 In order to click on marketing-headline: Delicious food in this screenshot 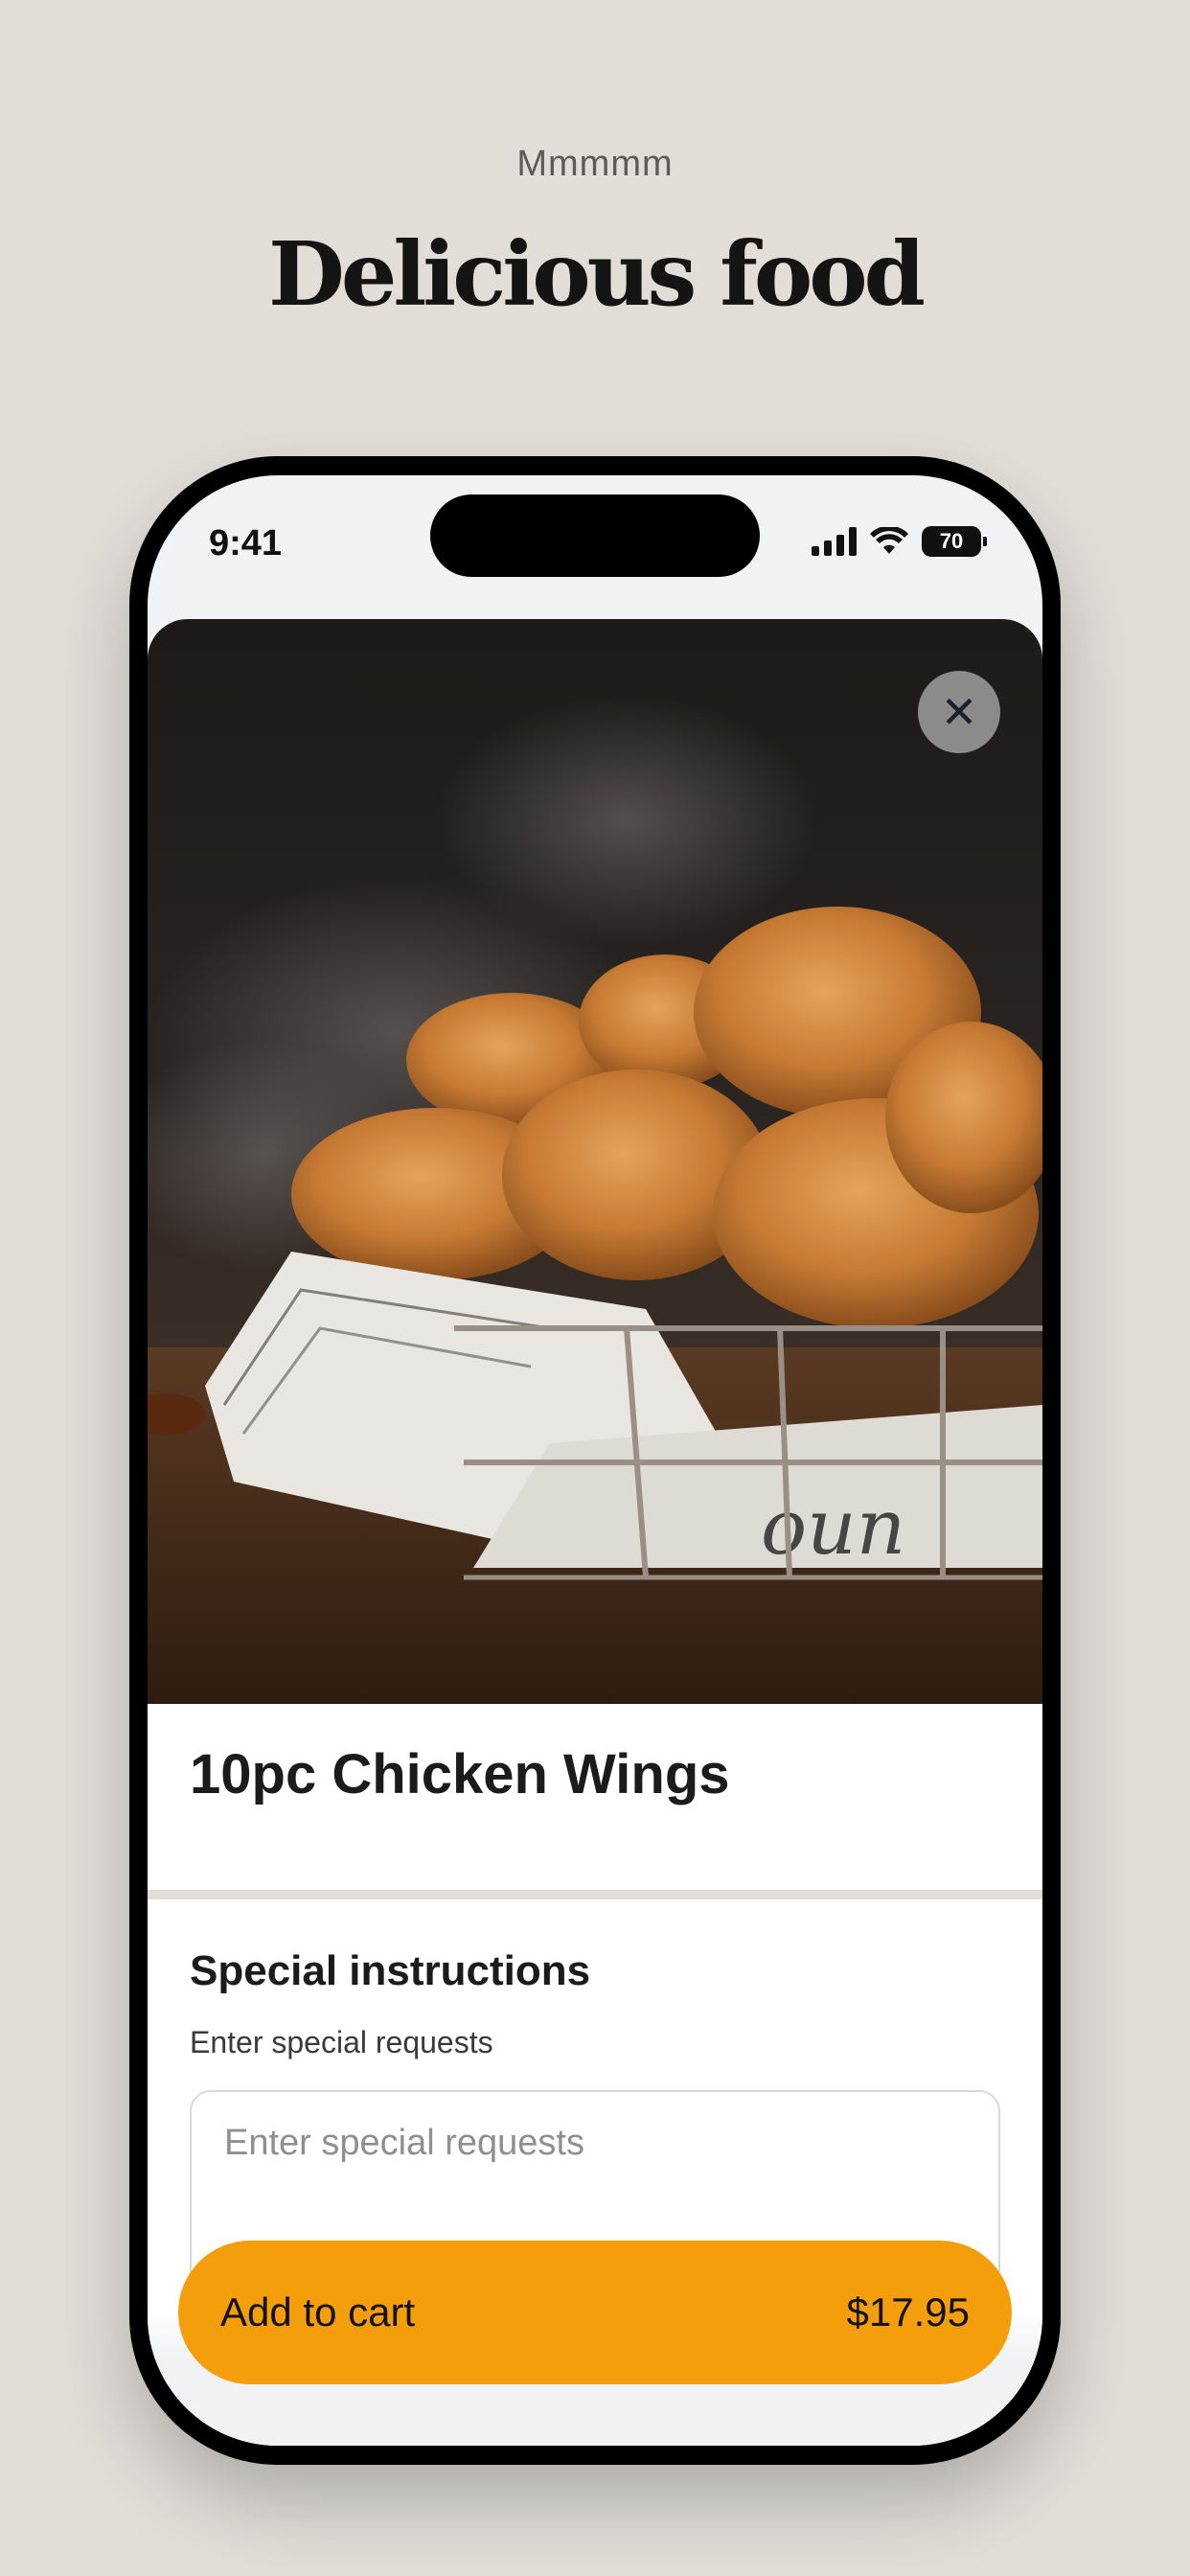, I will do `click(597, 274)`.